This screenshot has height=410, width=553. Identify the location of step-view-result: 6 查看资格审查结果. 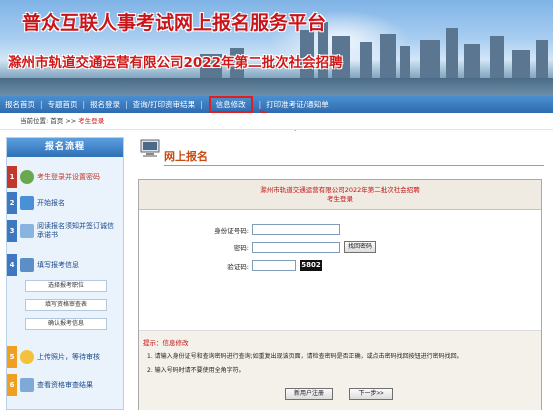
(65, 385).